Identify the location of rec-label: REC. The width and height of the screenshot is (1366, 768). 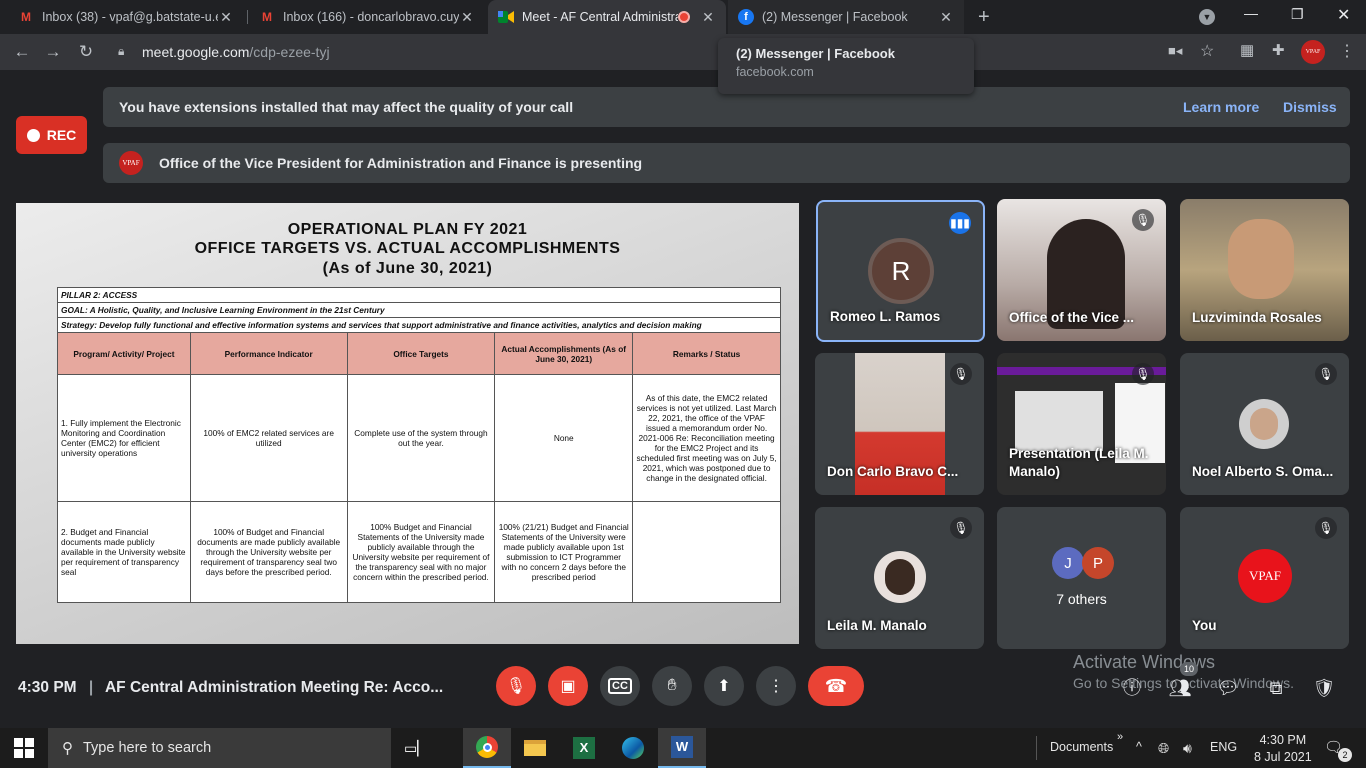
(61, 135).